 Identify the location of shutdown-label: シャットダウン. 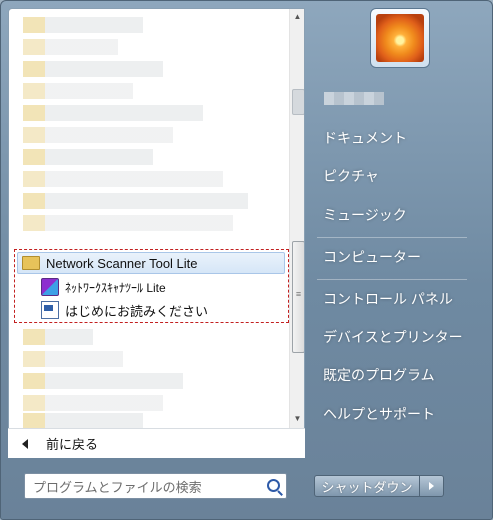
(367, 487).